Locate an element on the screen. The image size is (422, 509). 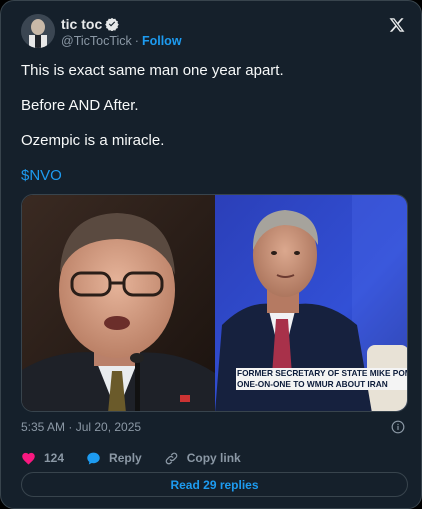
close-button is located at coordinates (397, 25).